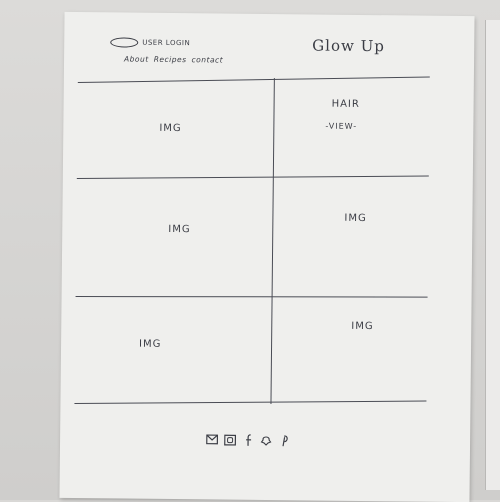  I want to click on snapchat-icon, so click(266, 440).